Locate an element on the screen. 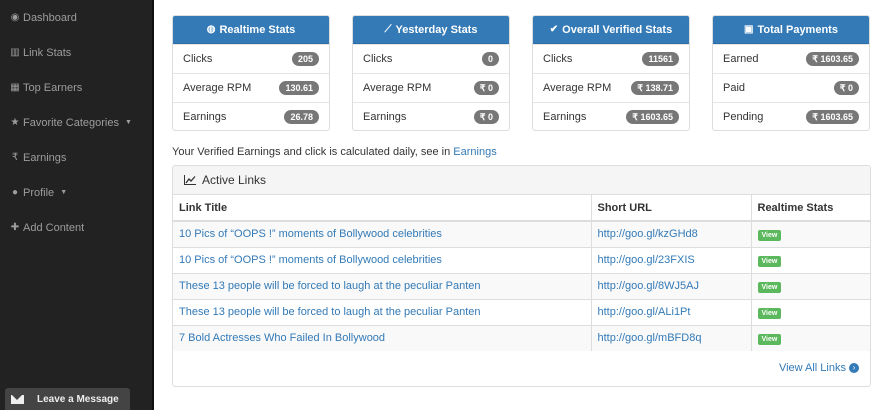  panel-header: Active Links is located at coordinates (521, 180).